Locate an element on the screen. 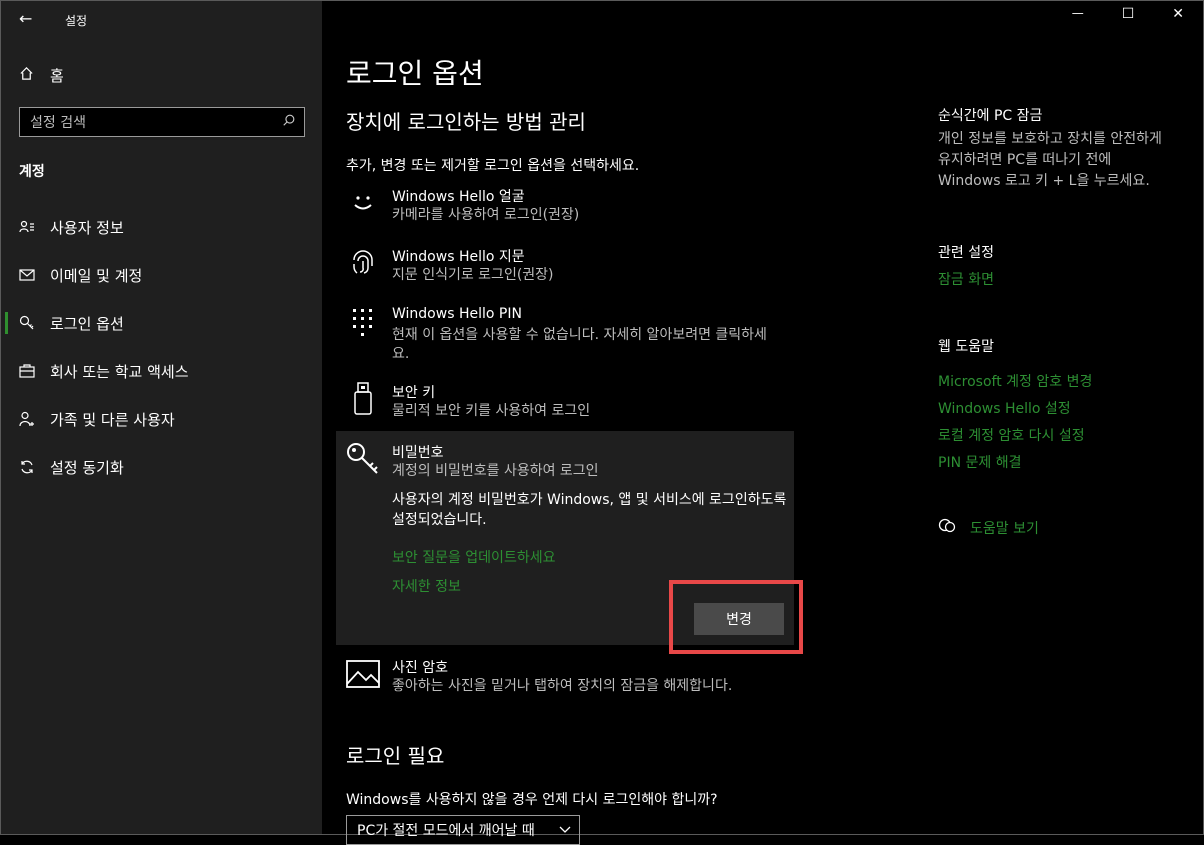 Image resolution: width=1204 pixels, height=845 pixels. options-description: 추가, 변경 또는 제거할 로그인 옵션을 선택하세요. is located at coordinates (493, 166).